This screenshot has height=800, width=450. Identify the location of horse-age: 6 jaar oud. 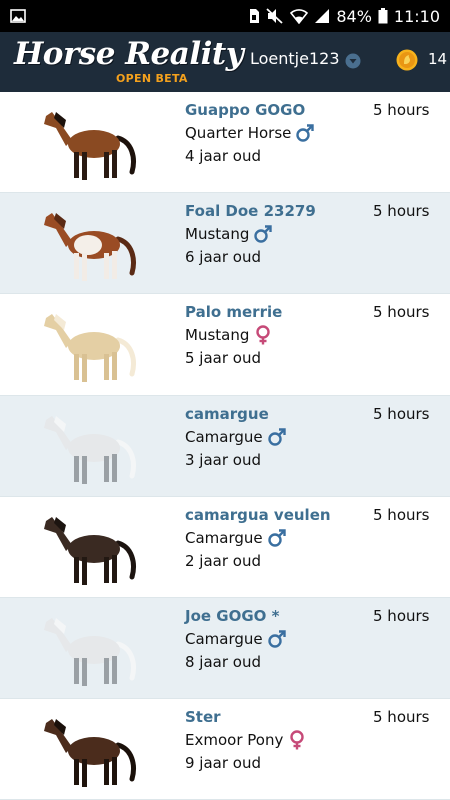
(223, 257).